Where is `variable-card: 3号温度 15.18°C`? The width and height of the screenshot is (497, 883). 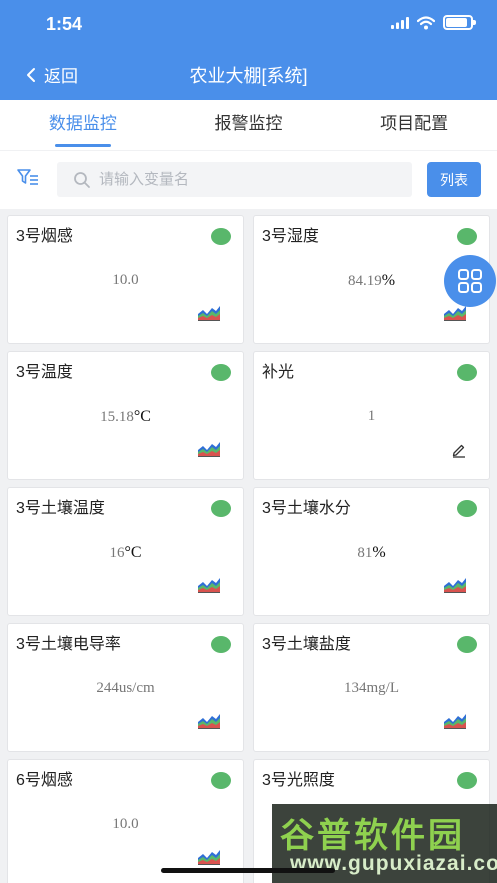
variable-card: 3号温度 15.18°C is located at coordinates (125, 415).